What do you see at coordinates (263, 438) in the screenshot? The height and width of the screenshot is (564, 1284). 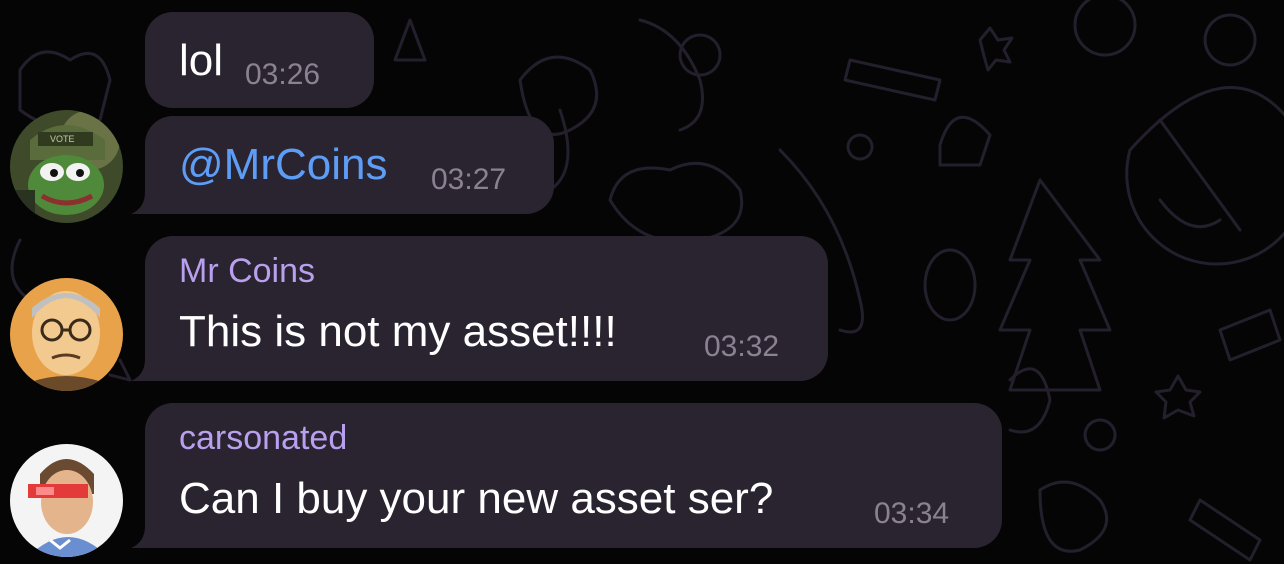 I see `sender-name: carsonated` at bounding box center [263, 438].